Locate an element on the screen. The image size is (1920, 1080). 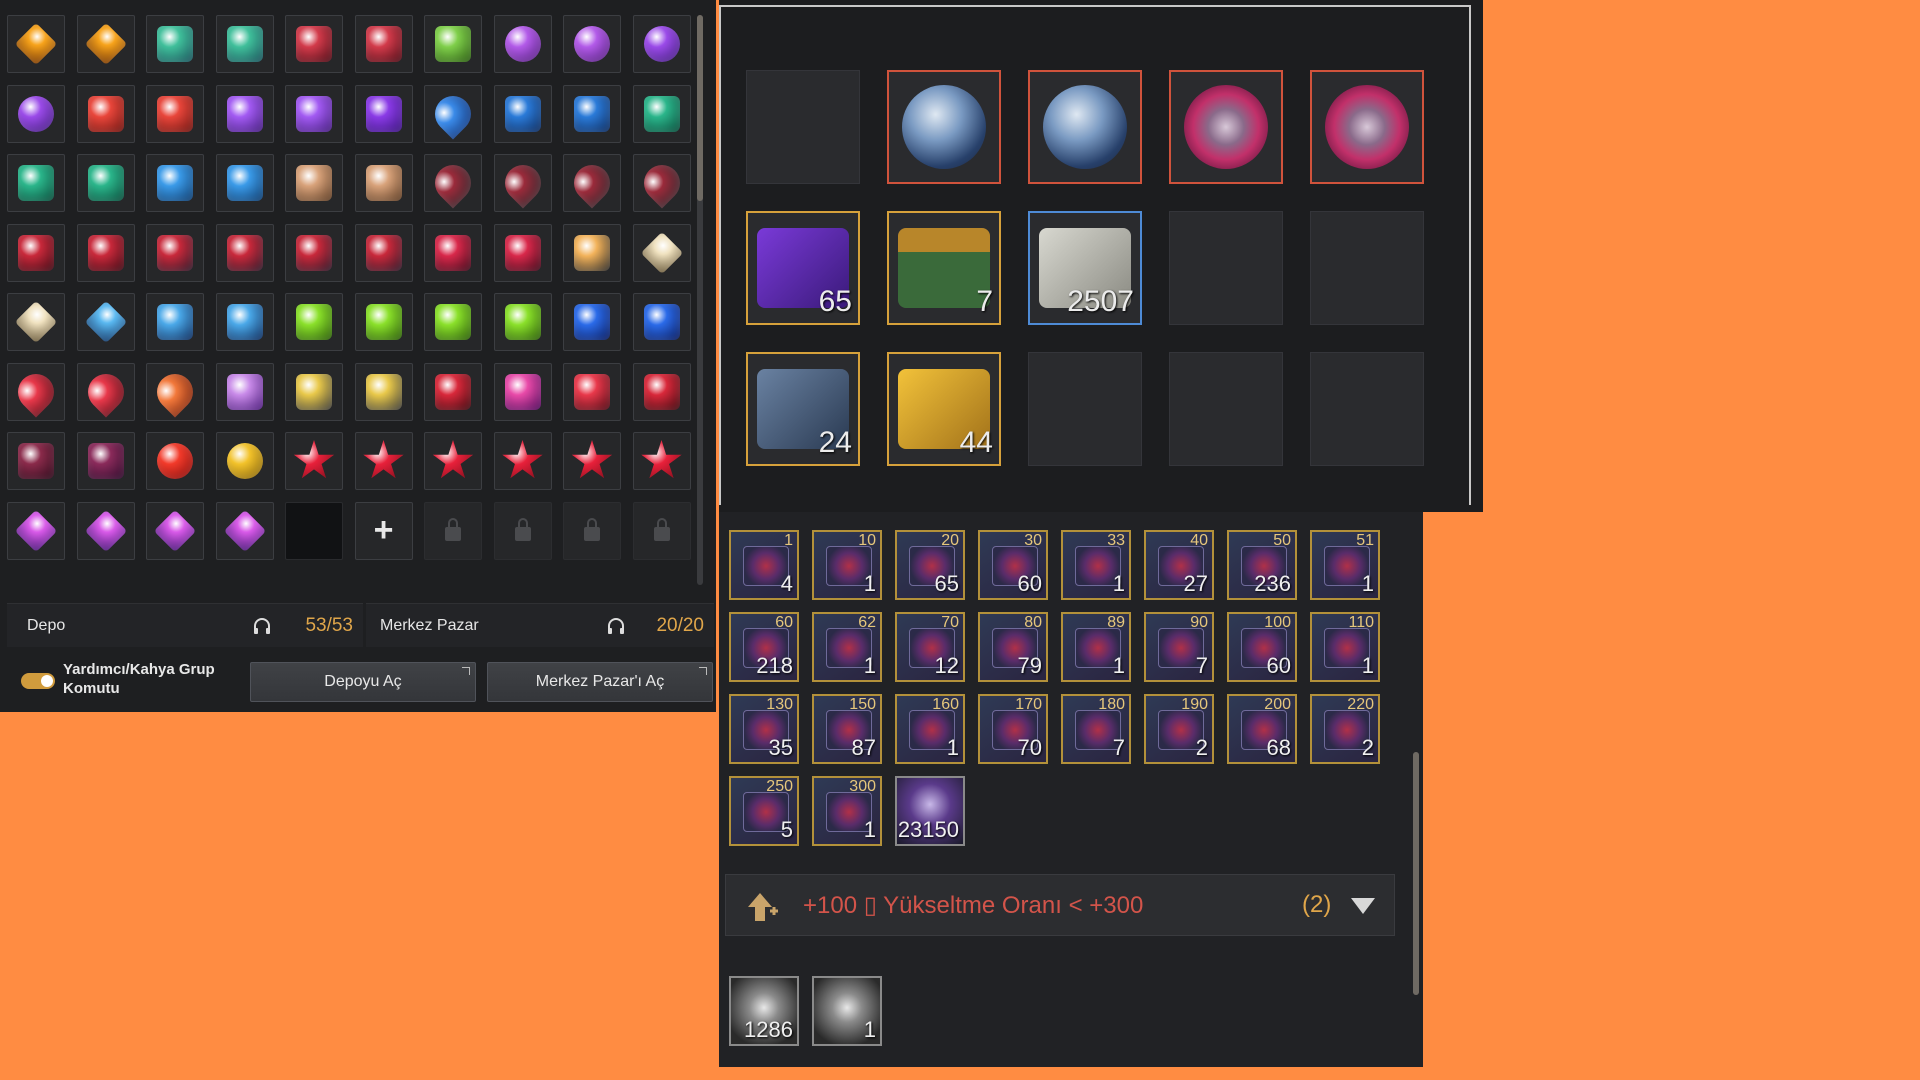
open-market-button: Merkez Pazar'ı Aç is located at coordinates (600, 682).